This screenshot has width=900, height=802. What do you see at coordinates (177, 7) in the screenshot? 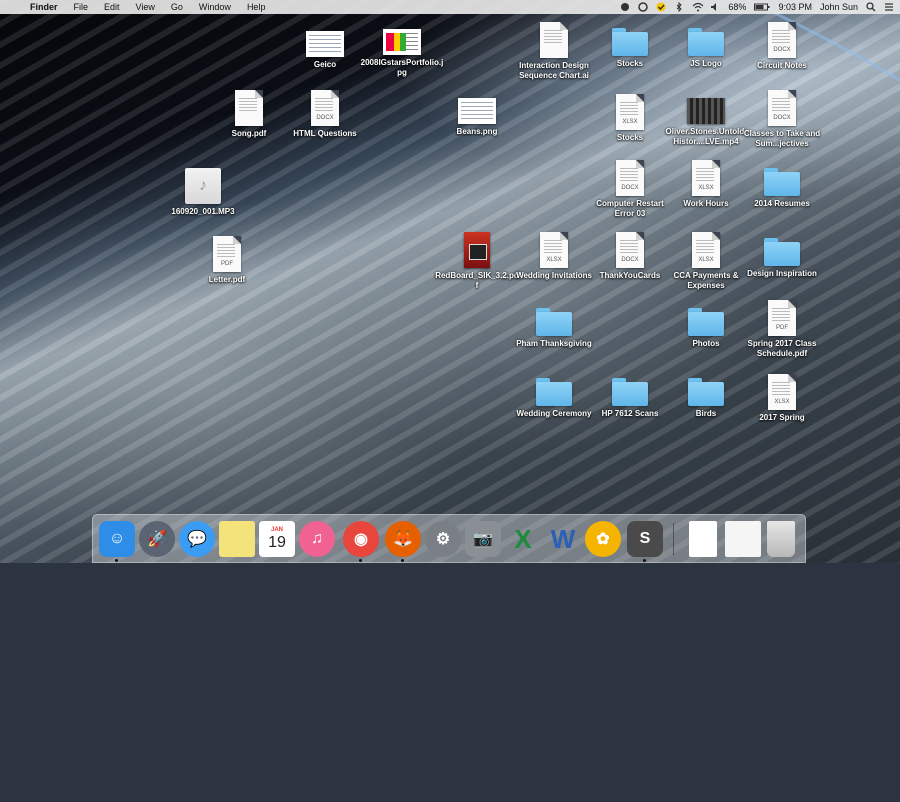
I see `menu-go: Go` at bounding box center [177, 7].